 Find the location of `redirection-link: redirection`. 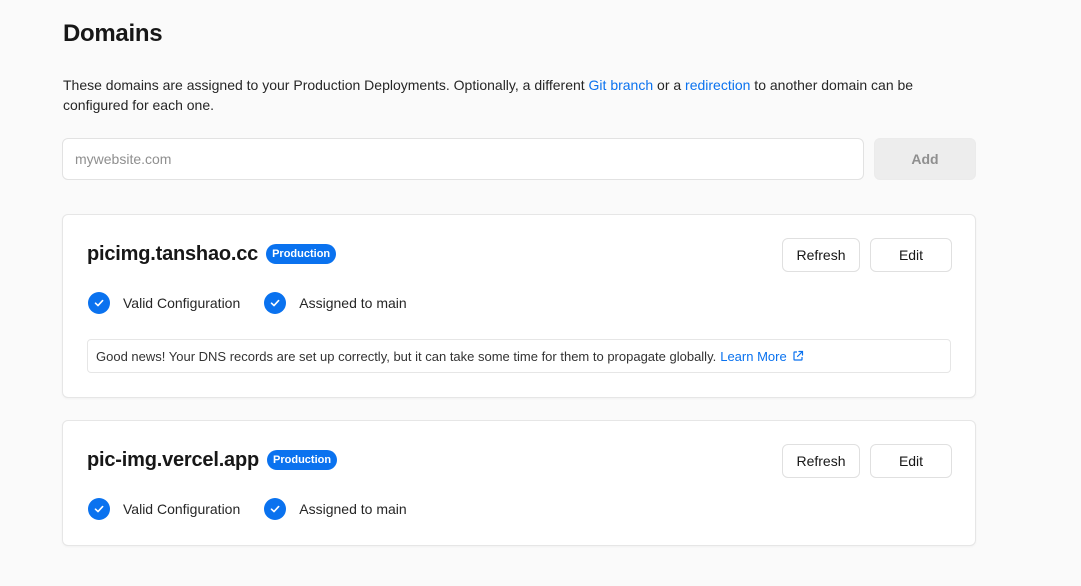

redirection-link: redirection is located at coordinates (717, 85).